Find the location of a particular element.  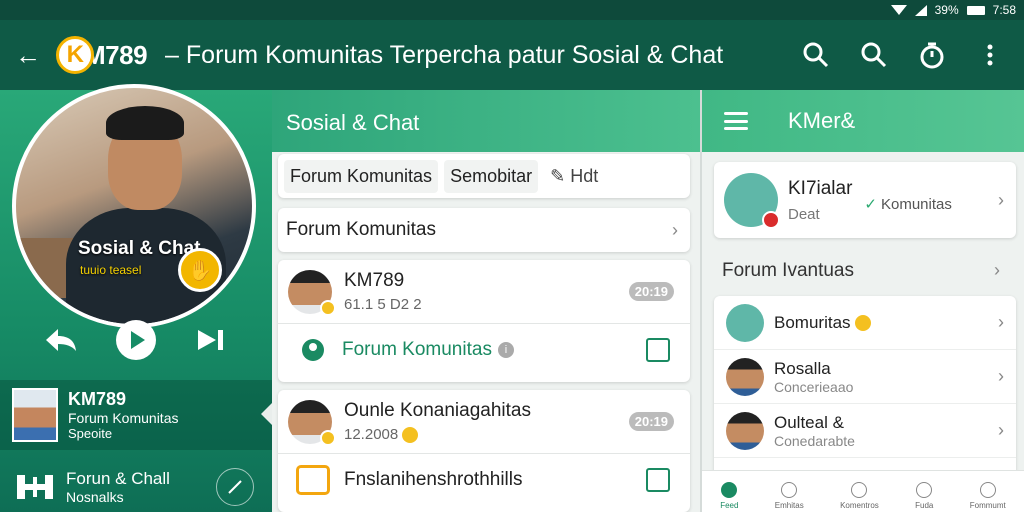

hero-subcaption: tuuio teasel is located at coordinates (111, 270).